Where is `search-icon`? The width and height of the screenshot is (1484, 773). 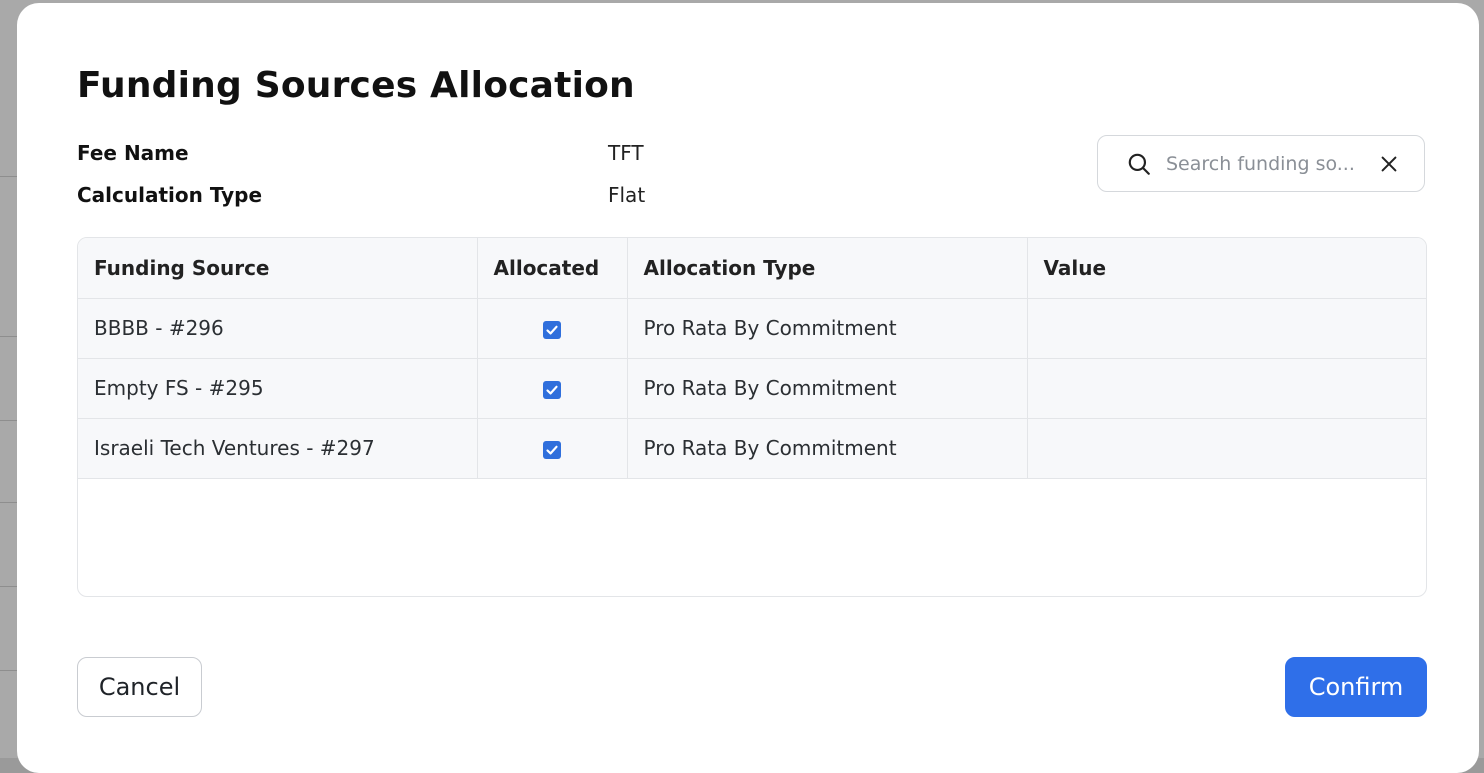
search-icon is located at coordinates (1139, 164).